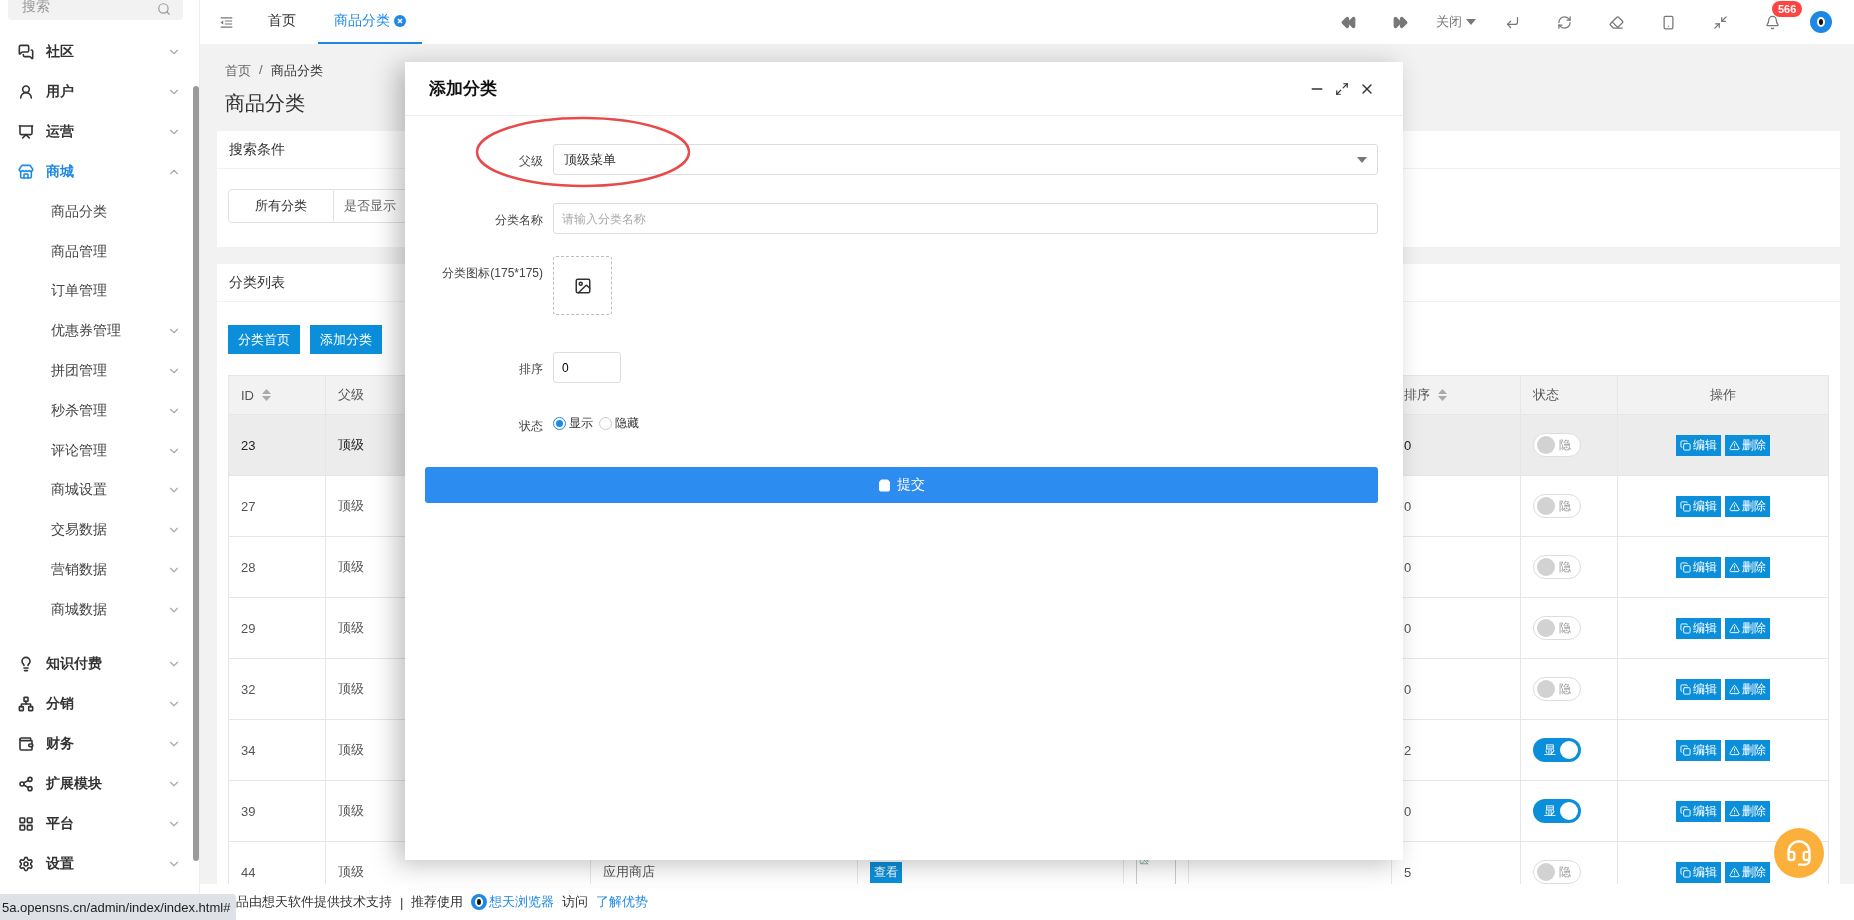 The height and width of the screenshot is (920, 1854). I want to click on bell-icon, so click(1772, 22).